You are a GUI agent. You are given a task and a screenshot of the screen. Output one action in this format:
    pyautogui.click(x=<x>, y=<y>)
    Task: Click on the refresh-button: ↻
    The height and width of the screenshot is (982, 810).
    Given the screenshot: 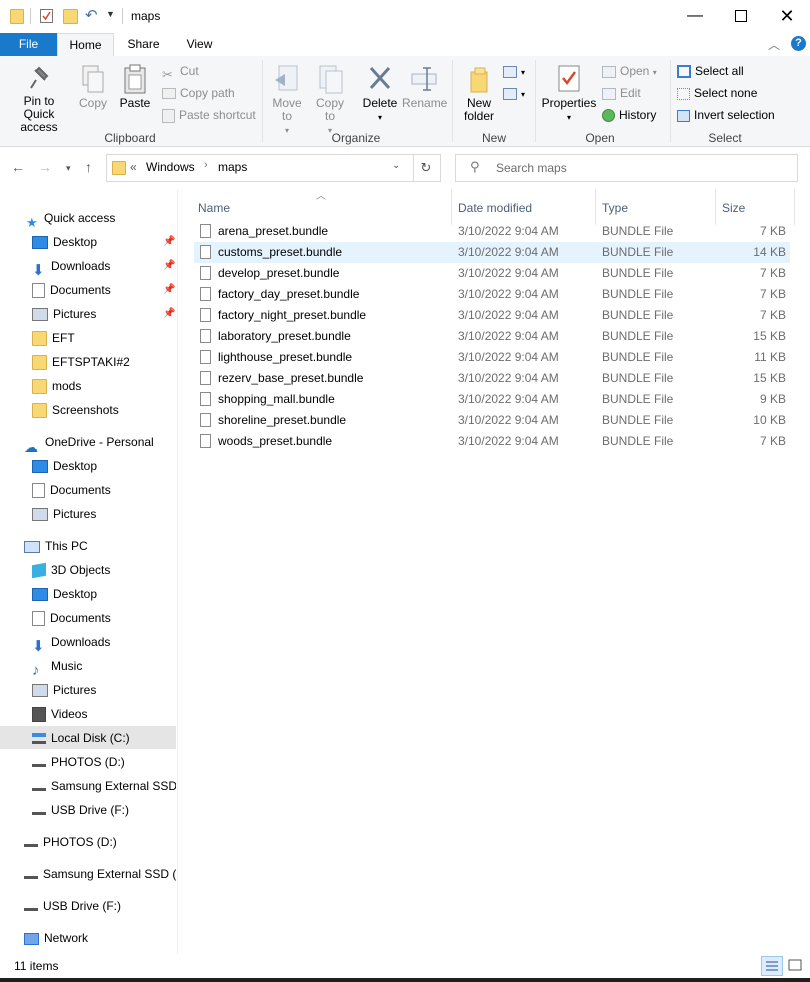 What is the action you would take?
    pyautogui.click(x=426, y=168)
    